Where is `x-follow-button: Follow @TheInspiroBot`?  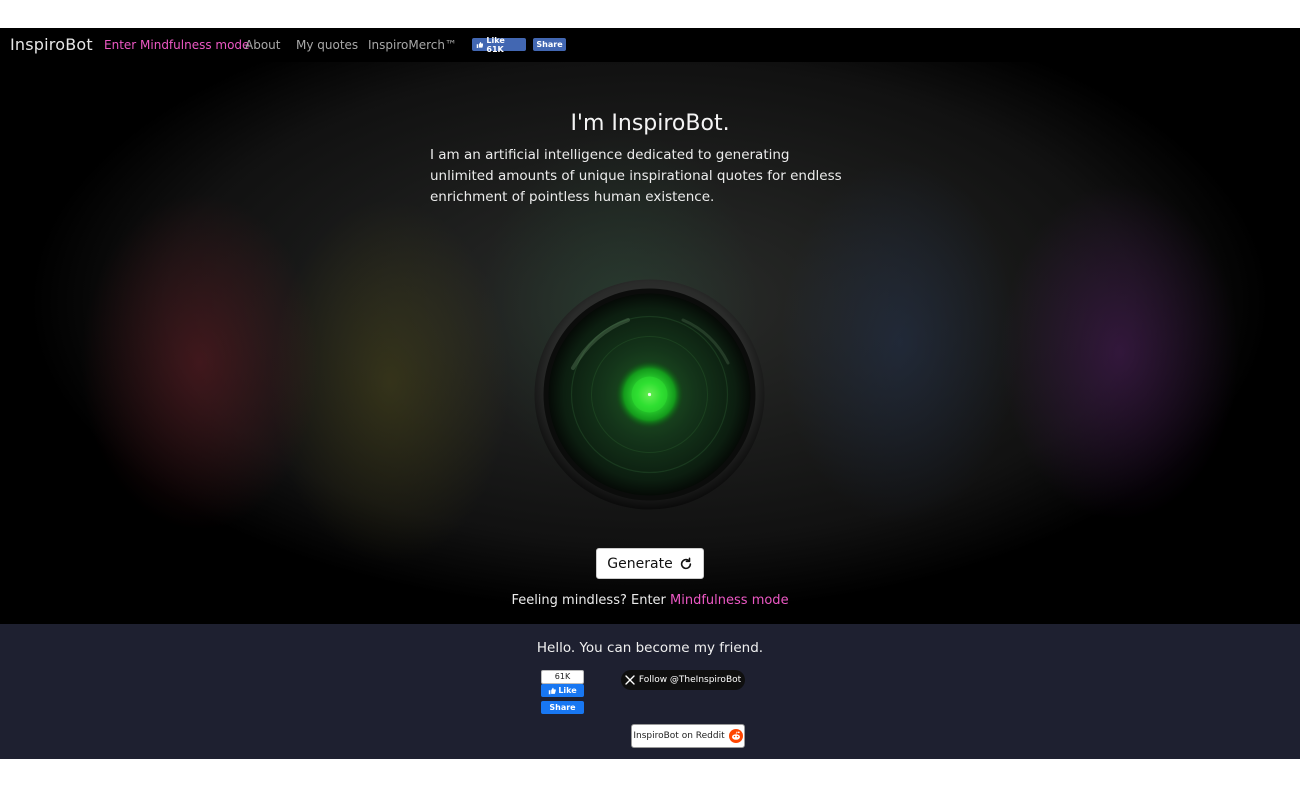 x-follow-button: Follow @TheInspiroBot is located at coordinates (683, 680).